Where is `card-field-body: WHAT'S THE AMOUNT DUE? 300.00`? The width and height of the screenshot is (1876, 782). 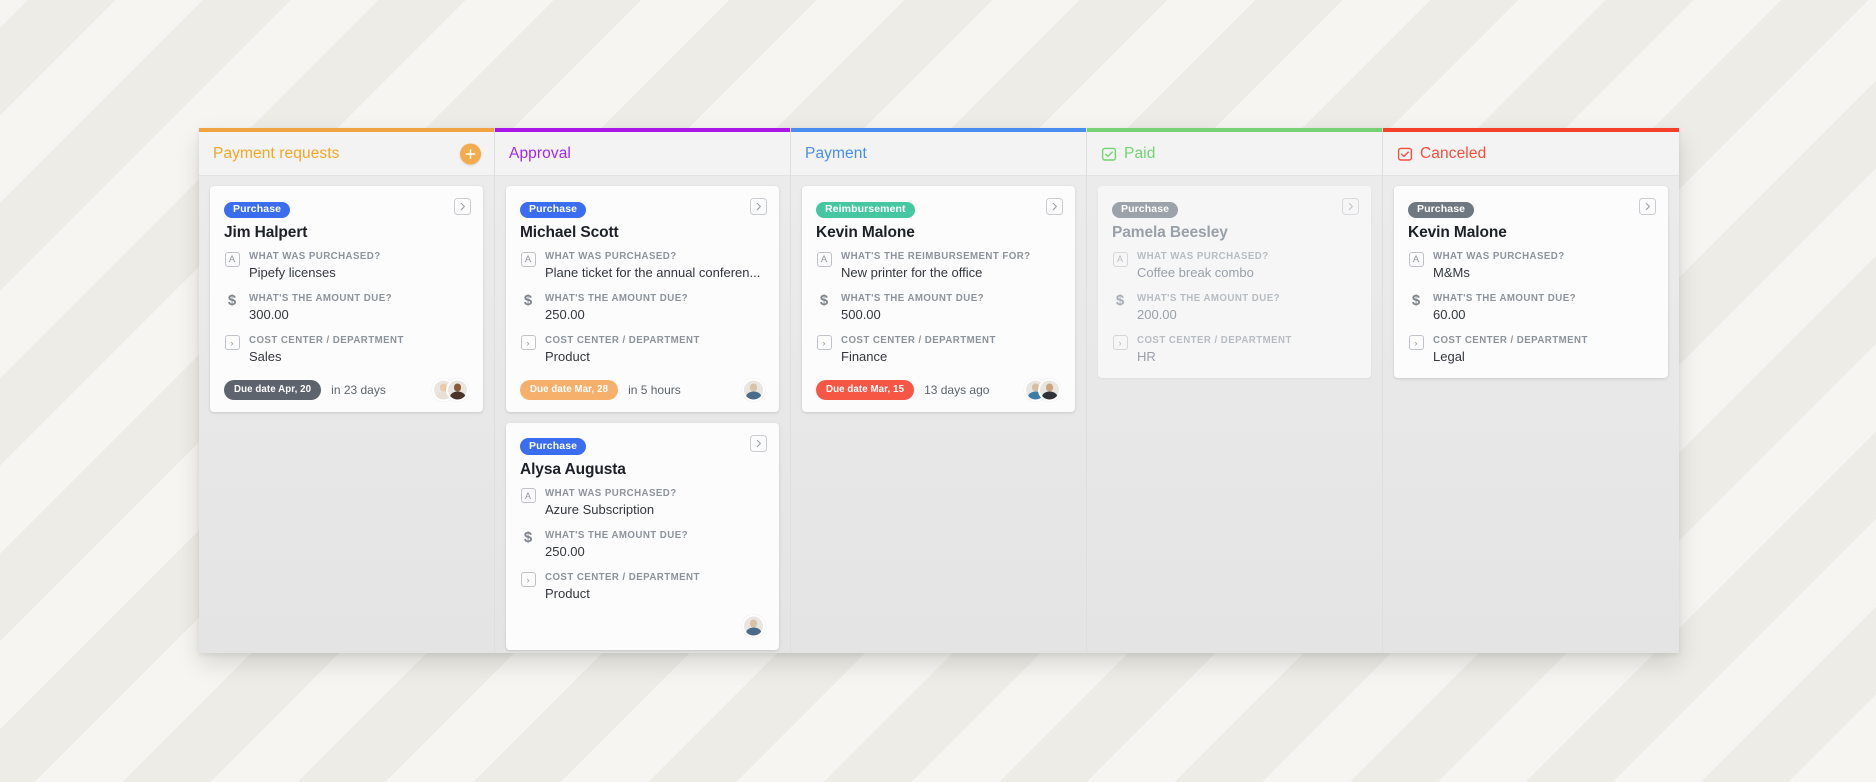
card-field-body: WHAT'S THE AMOUNT DUE? 300.00 is located at coordinates (359, 308).